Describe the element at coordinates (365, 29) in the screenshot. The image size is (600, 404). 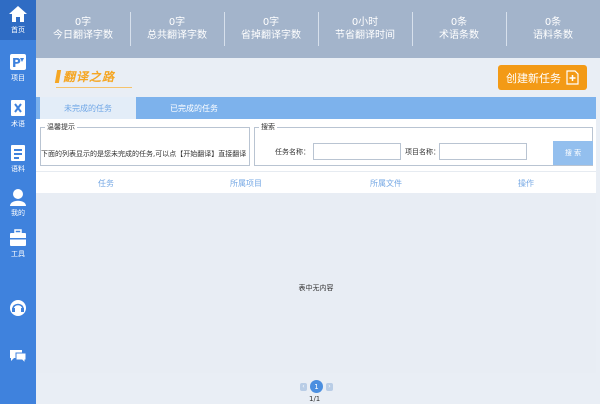
I see `stat-saved-time: 0小时 节省翻译时间` at that location.